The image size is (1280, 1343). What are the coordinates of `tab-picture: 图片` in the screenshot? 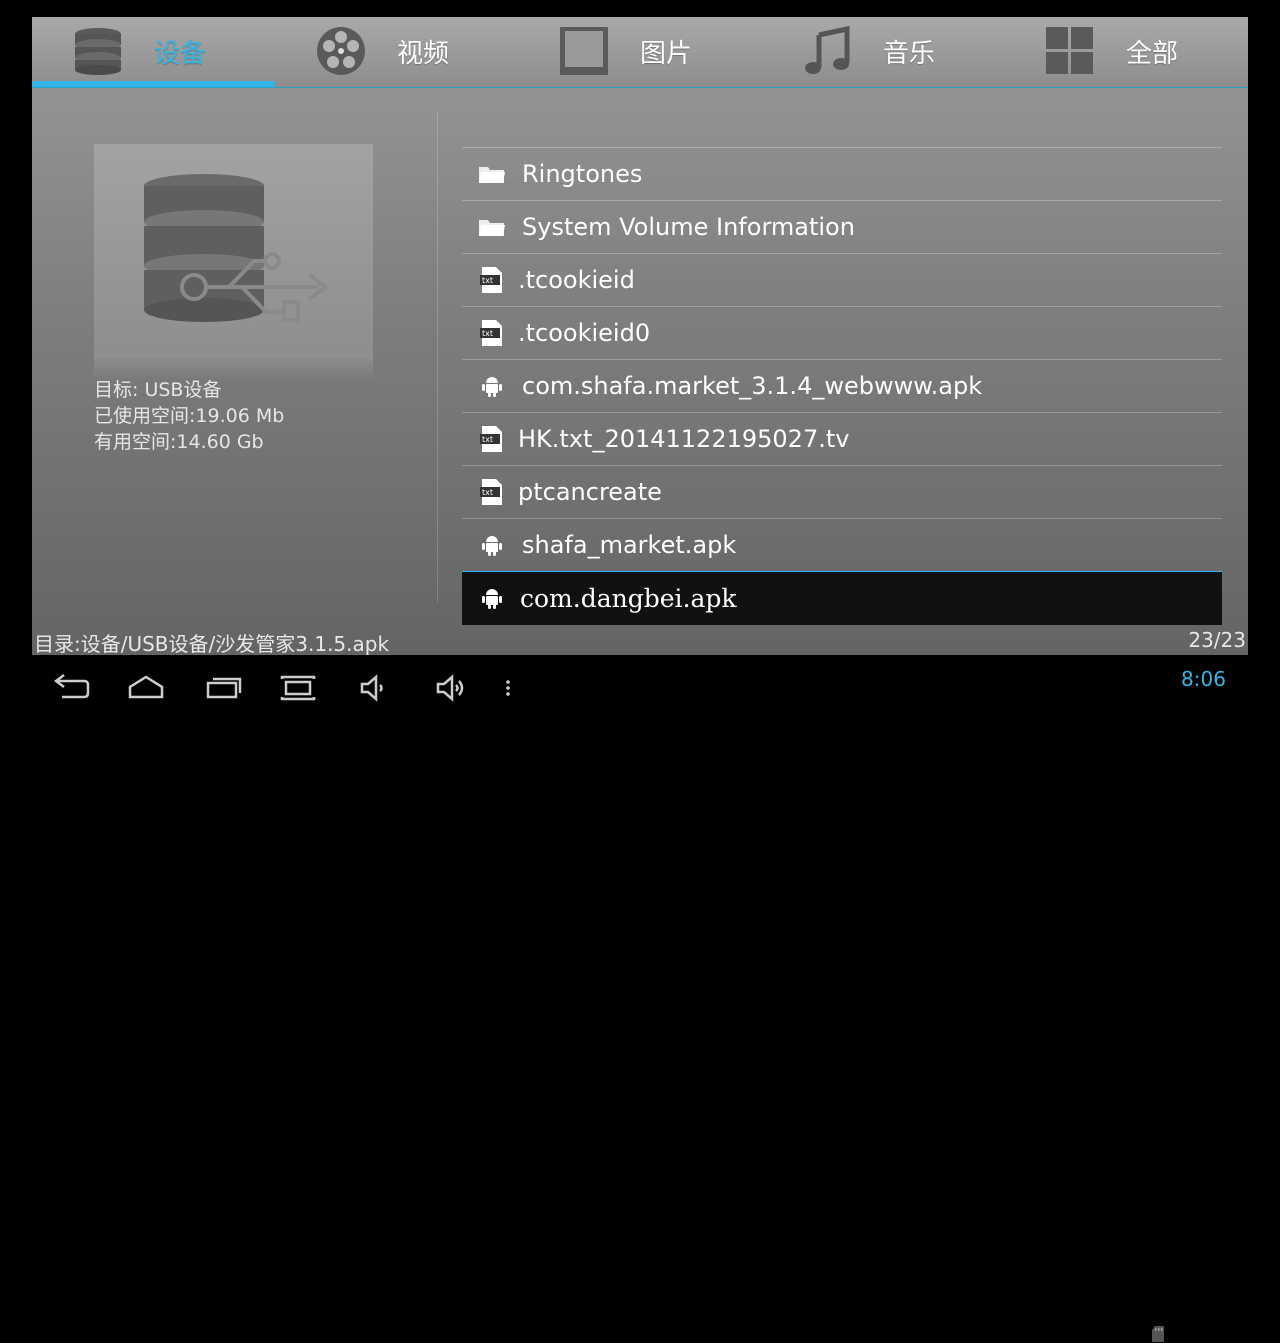 It's located at (639, 52).